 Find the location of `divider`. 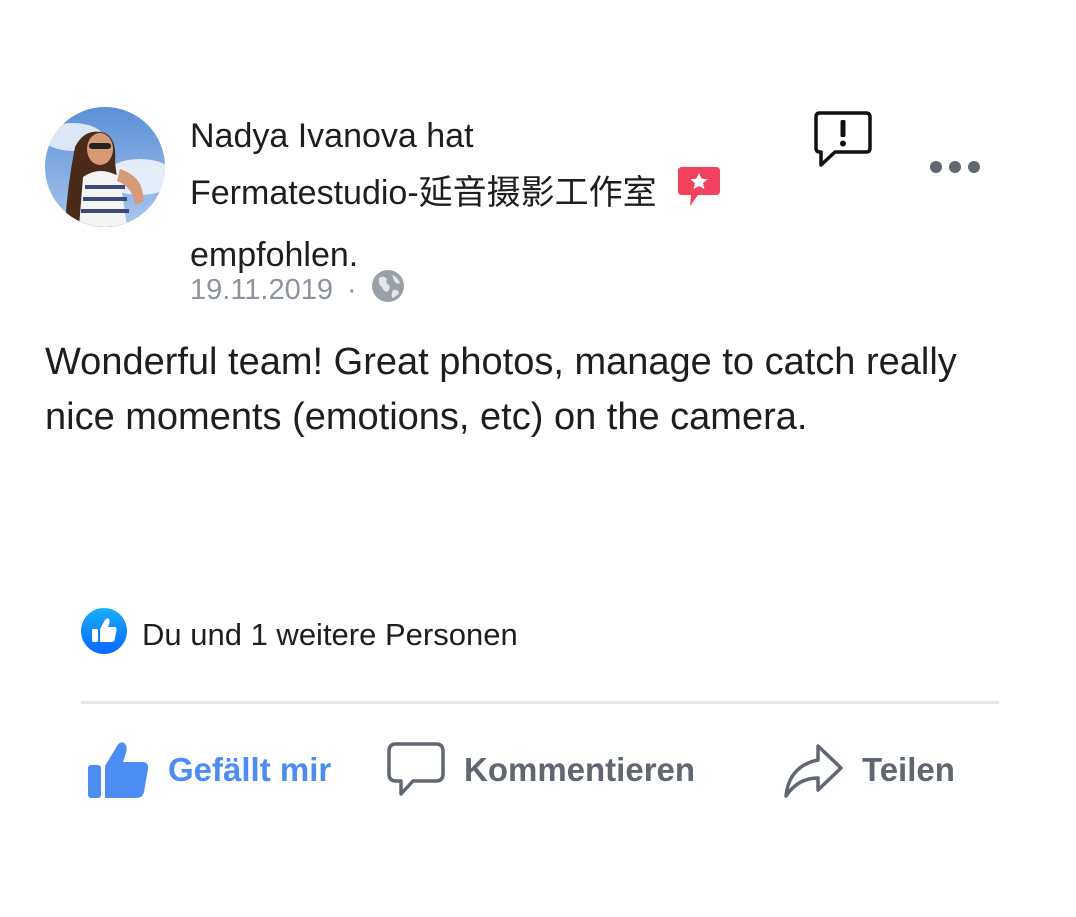

divider is located at coordinates (540, 702).